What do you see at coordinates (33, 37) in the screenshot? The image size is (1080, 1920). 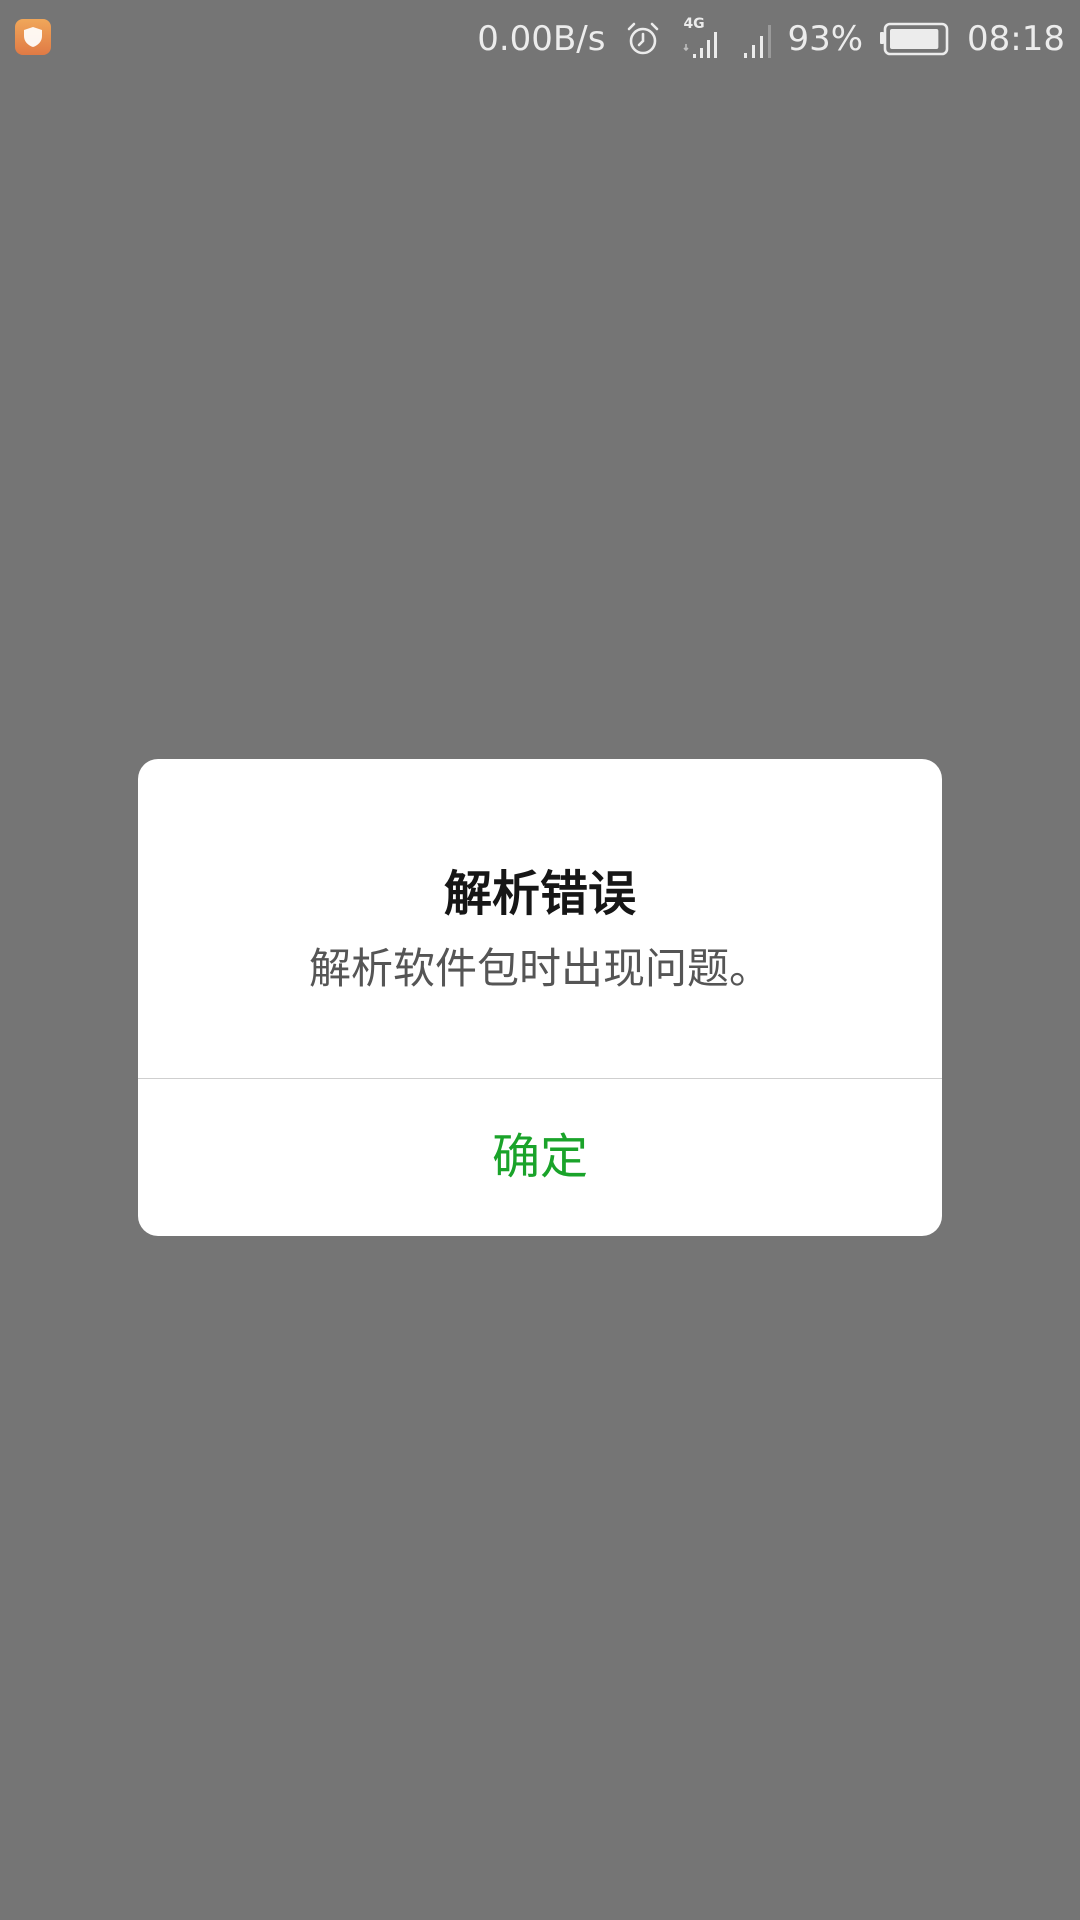 I see `shield-app-icon` at bounding box center [33, 37].